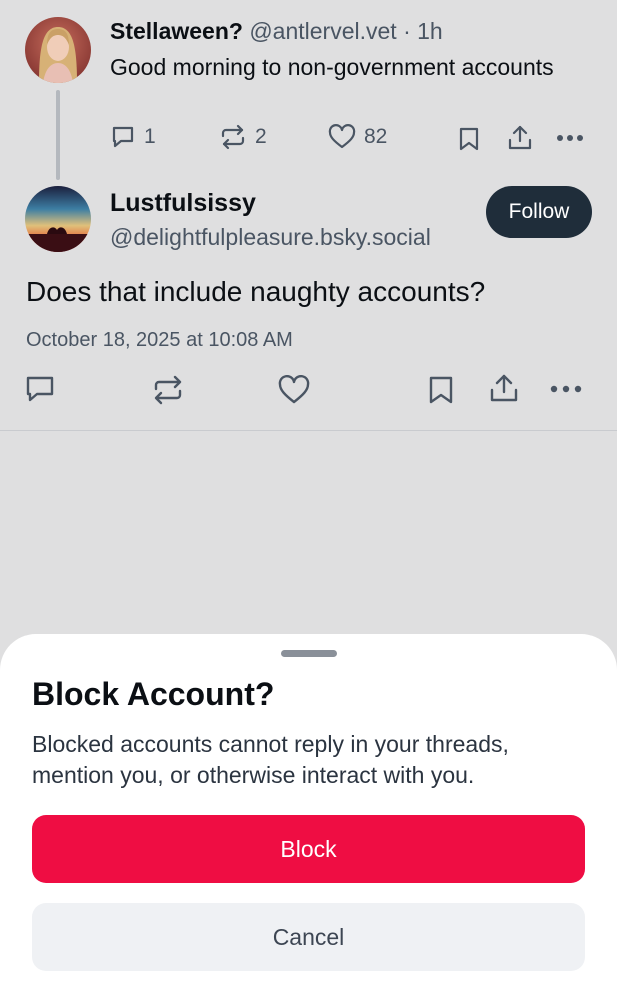  I want to click on main-reply-button, so click(40, 389).